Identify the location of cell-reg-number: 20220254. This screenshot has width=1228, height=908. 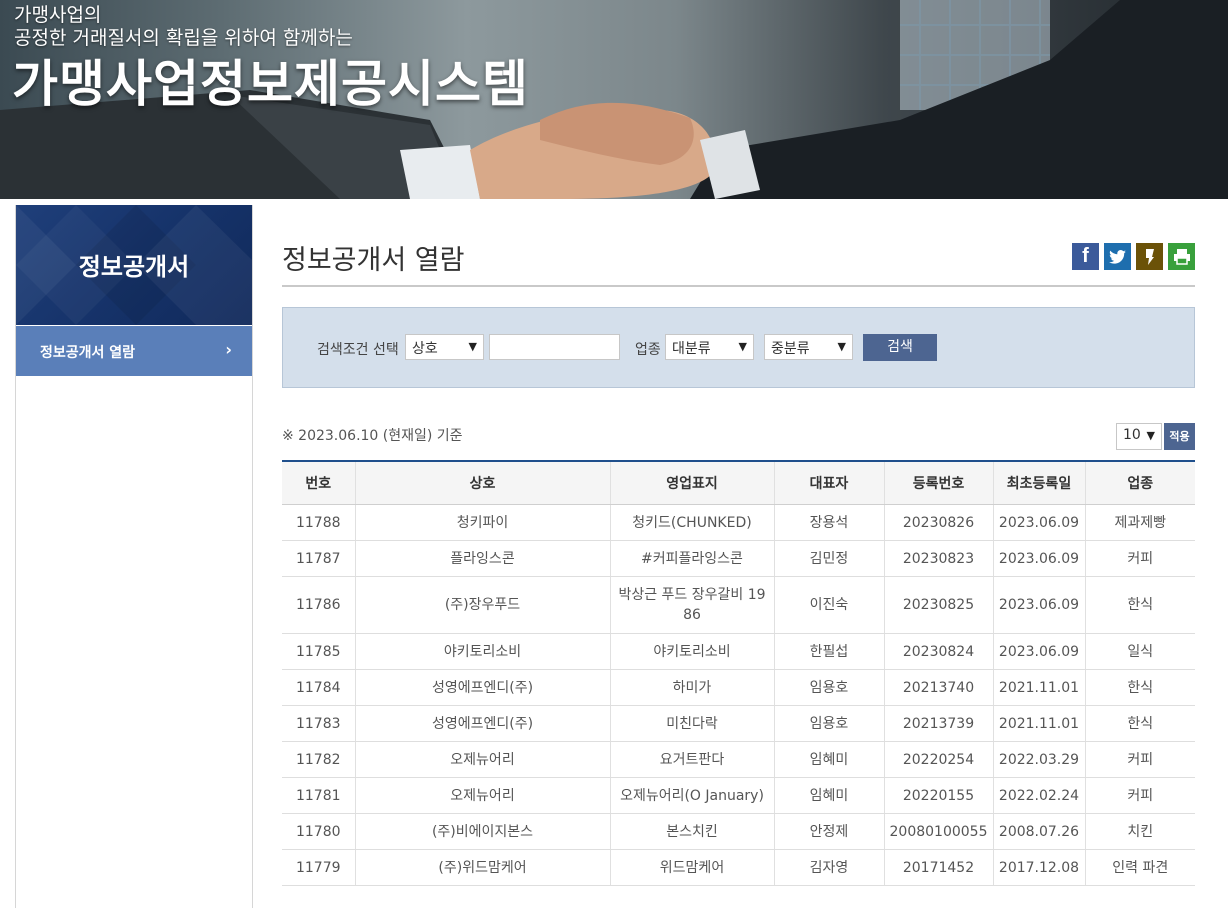
(938, 759).